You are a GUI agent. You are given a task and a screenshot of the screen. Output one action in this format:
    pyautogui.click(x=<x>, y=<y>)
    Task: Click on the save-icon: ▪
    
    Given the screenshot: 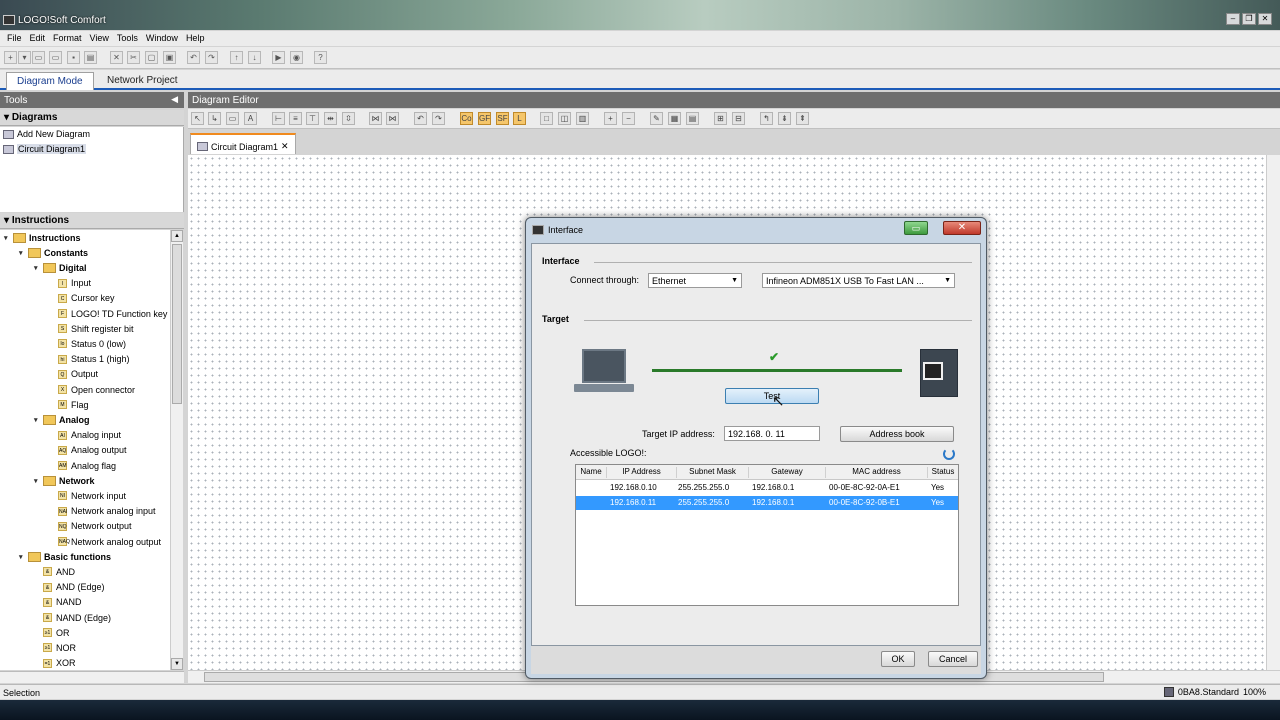 What is the action you would take?
    pyautogui.click(x=73, y=57)
    